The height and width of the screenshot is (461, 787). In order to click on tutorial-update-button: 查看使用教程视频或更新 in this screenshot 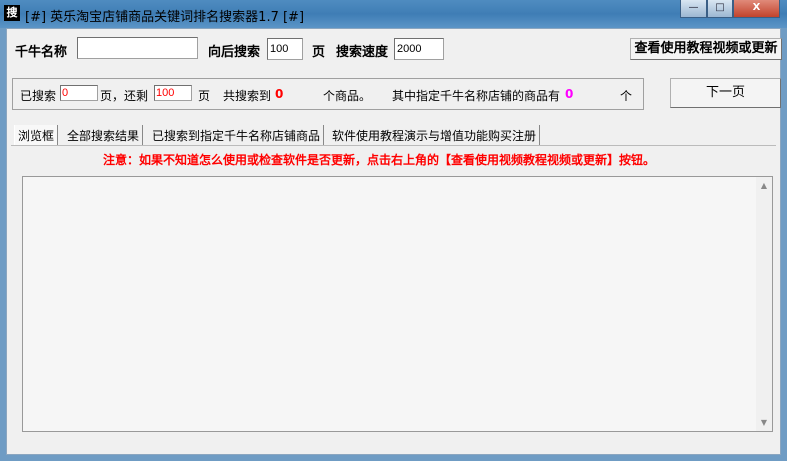, I will do `click(706, 49)`.